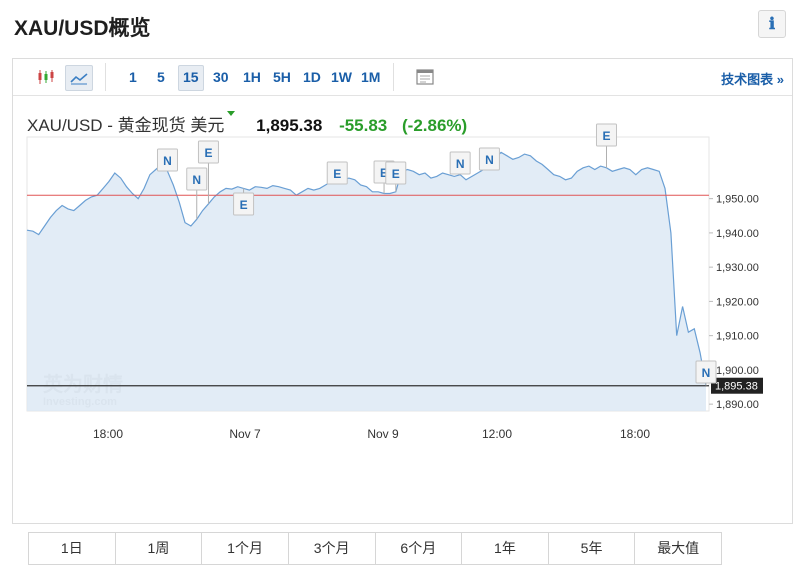 The image size is (800, 565). Describe the element at coordinates (592, 548) in the screenshot. I see `period-button: 5年` at that location.